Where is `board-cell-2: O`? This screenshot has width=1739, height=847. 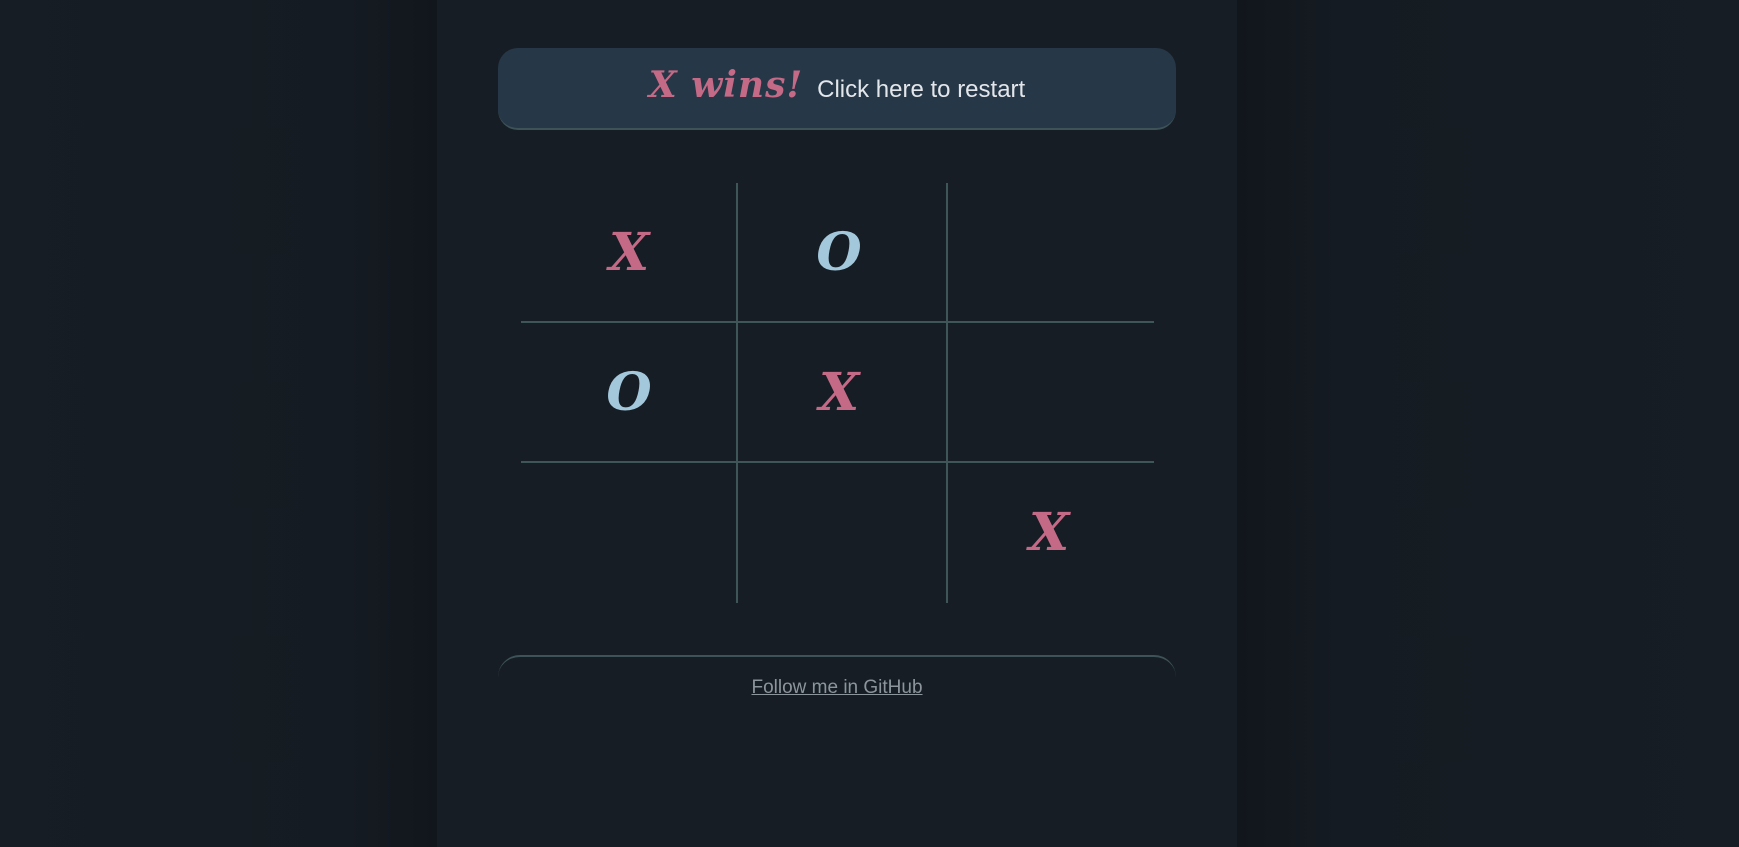 board-cell-2: O is located at coordinates (839, 253).